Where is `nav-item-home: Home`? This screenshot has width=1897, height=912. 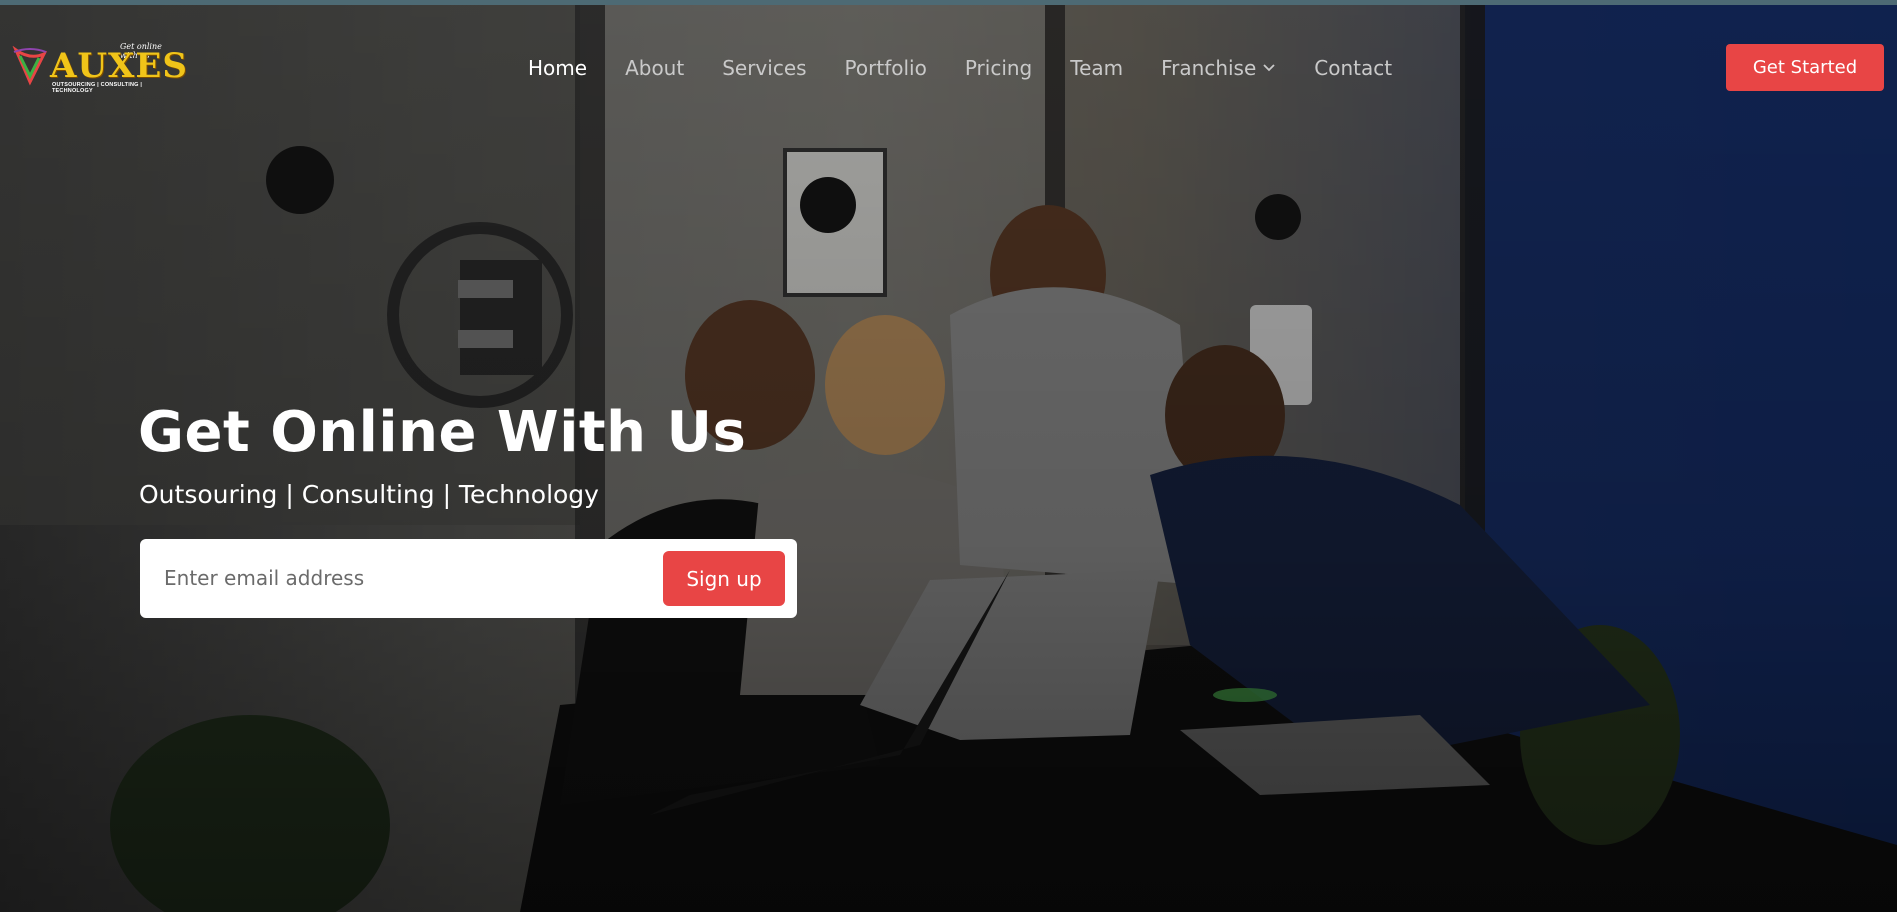
nav-item-home: Home is located at coordinates (557, 68).